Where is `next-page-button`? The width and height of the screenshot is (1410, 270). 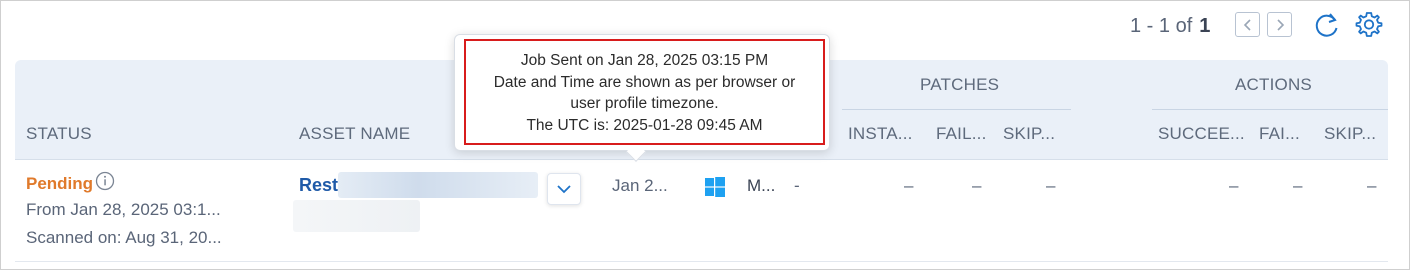
next-page-button is located at coordinates (1279, 24).